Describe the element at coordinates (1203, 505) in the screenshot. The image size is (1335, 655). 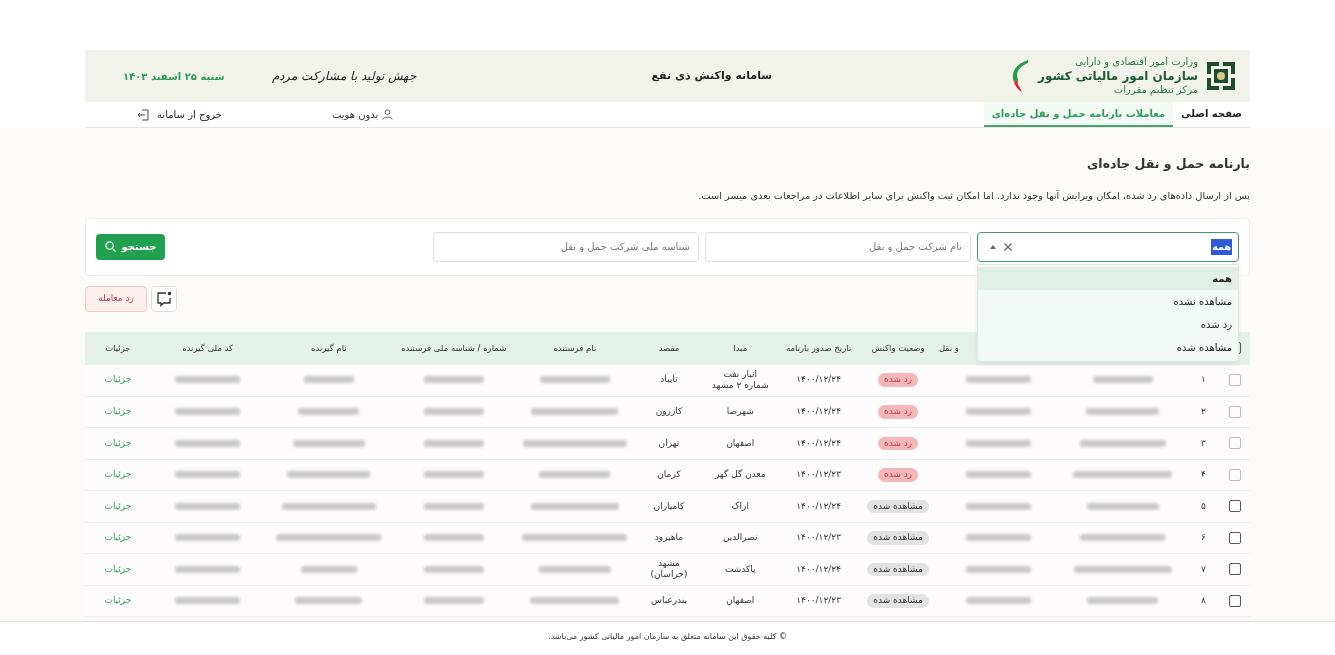
I see `row-number: ۵` at that location.